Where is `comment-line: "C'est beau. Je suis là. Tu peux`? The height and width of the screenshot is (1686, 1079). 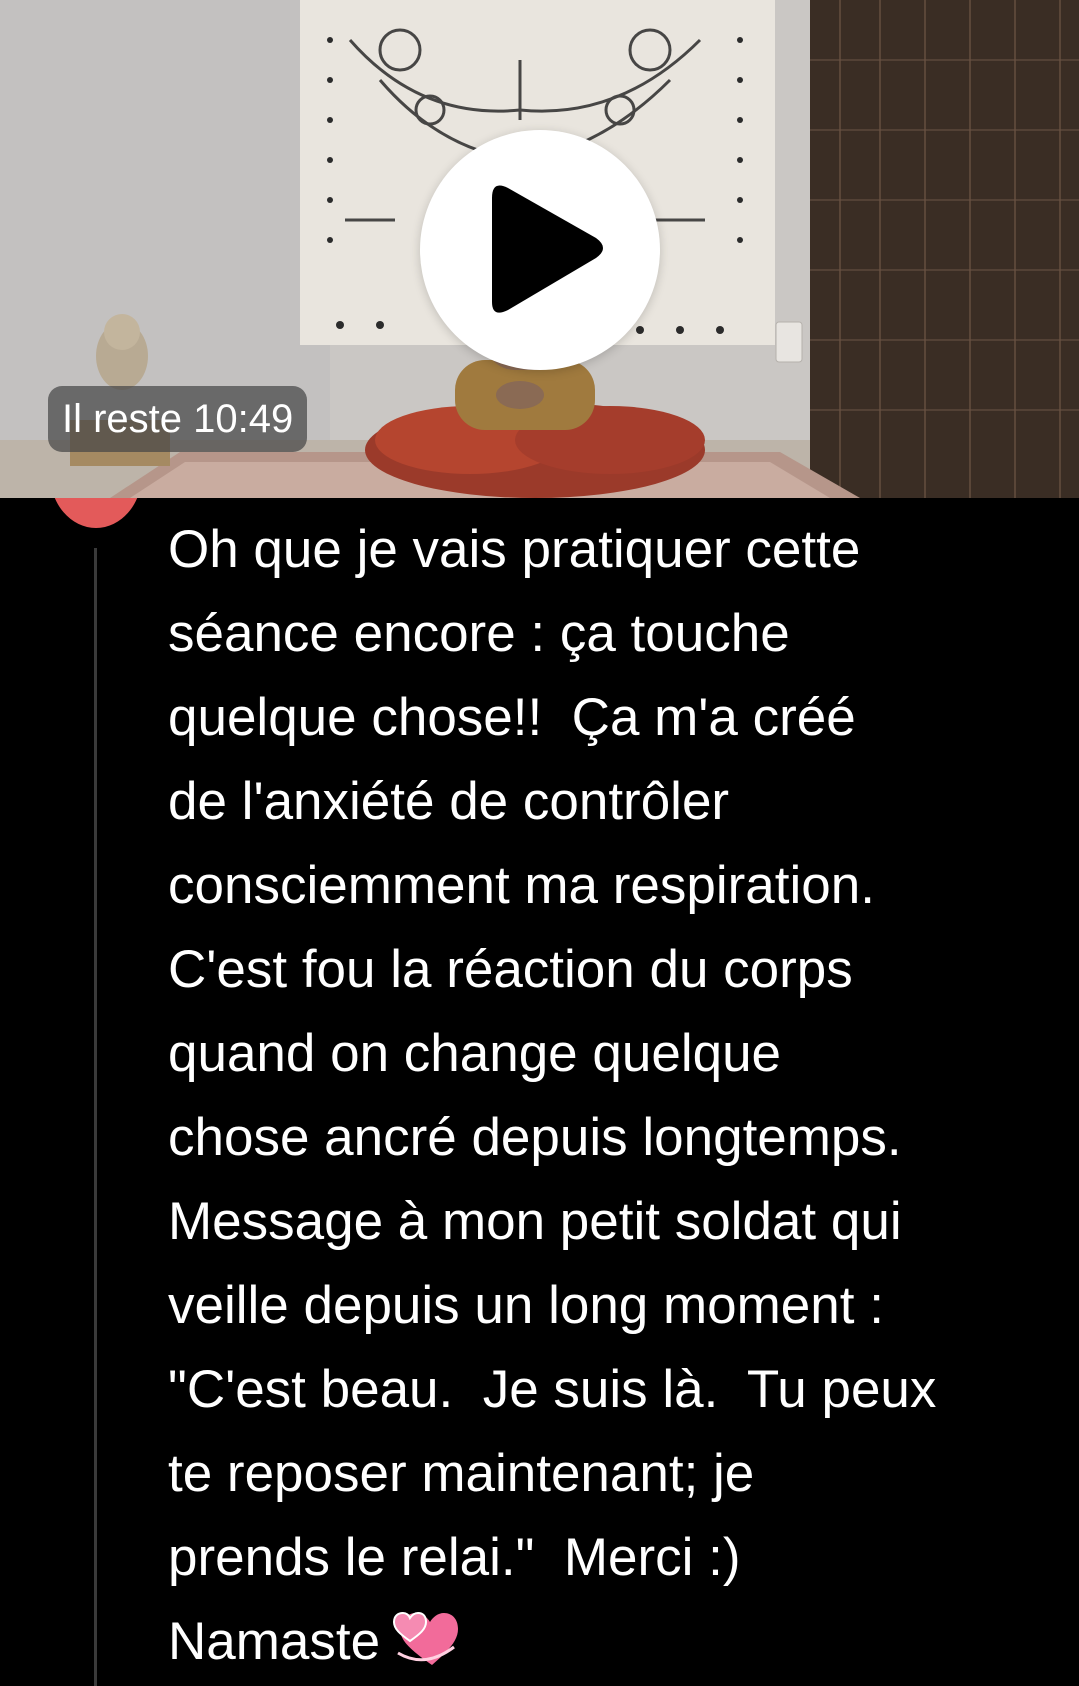 comment-line: "C'est beau. Je suis là. Tu peux is located at coordinates (552, 1389).